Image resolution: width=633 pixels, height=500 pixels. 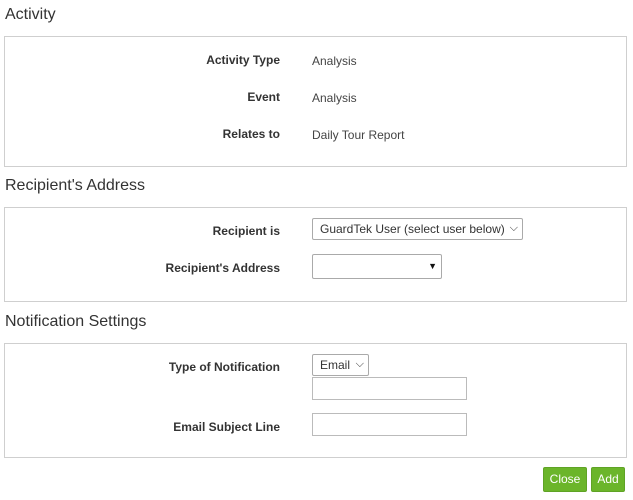 What do you see at coordinates (334, 61) in the screenshot?
I see `activity-type-value: Analysis` at bounding box center [334, 61].